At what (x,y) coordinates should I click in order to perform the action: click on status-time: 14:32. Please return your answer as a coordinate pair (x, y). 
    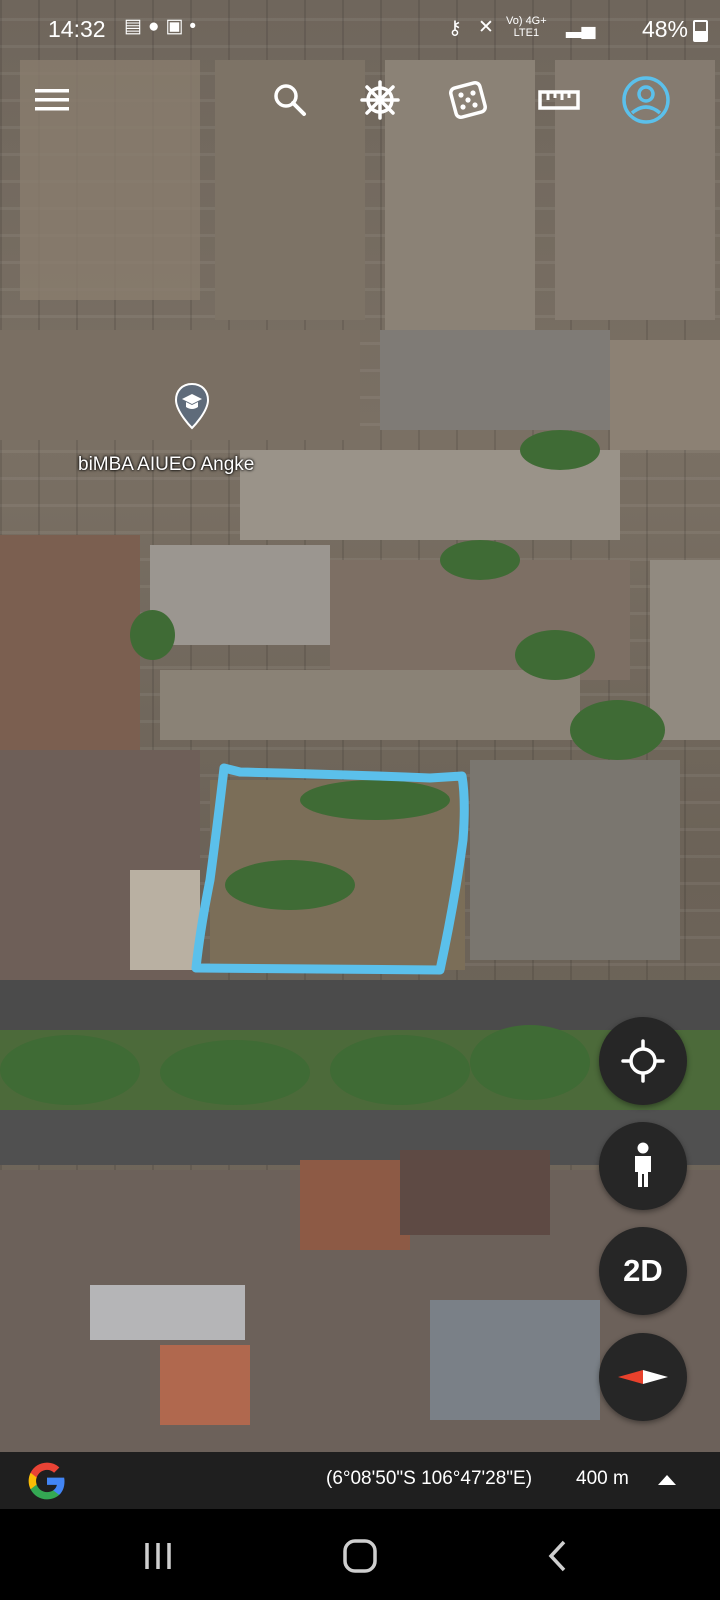
    Looking at the image, I should click on (77, 29).